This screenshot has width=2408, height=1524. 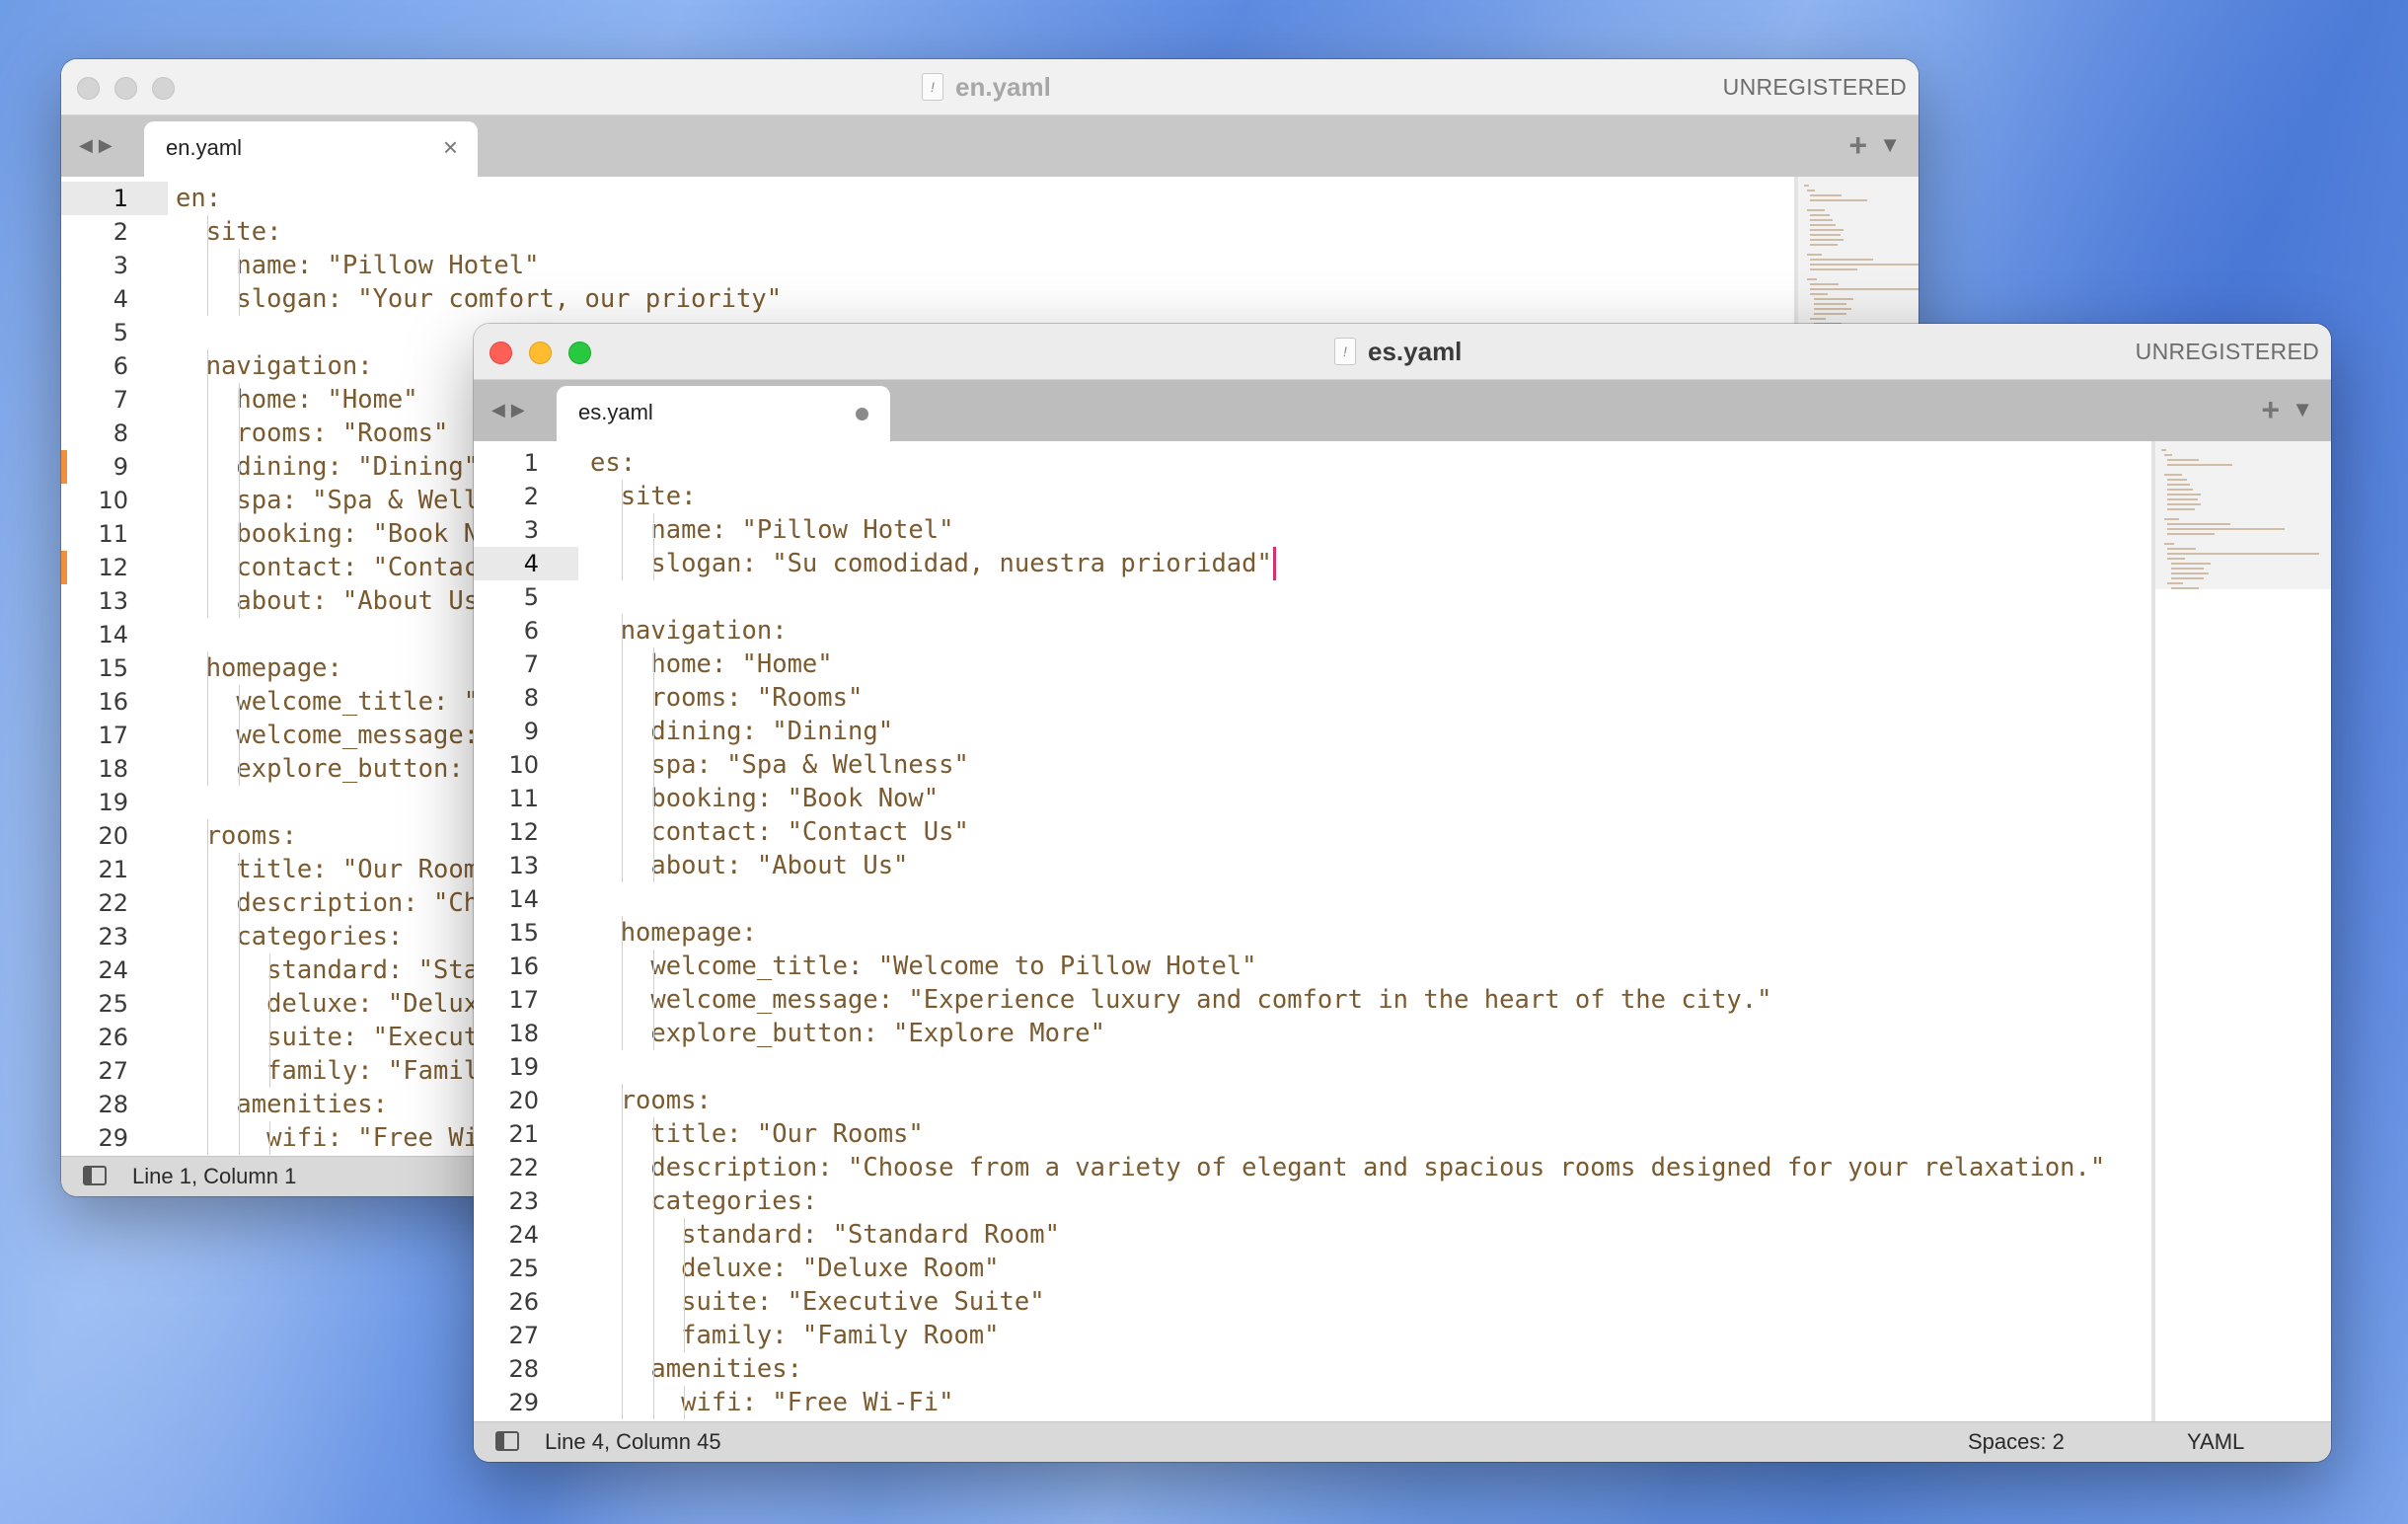 What do you see at coordinates (214, 1176) in the screenshot?
I see `cursor-position: Line 1, Column 1` at bounding box center [214, 1176].